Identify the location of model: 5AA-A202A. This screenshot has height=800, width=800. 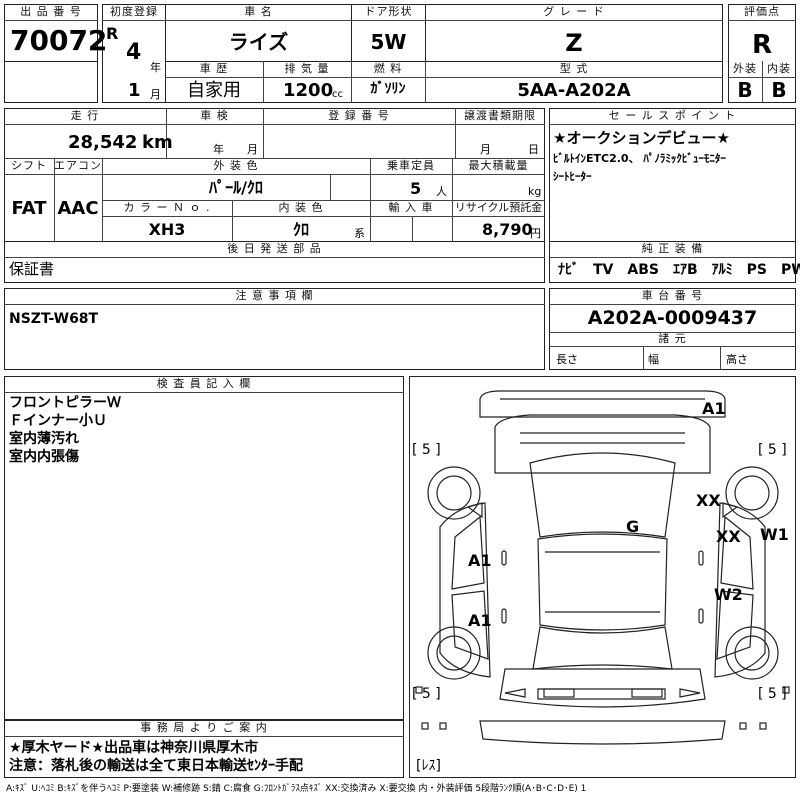
(574, 90).